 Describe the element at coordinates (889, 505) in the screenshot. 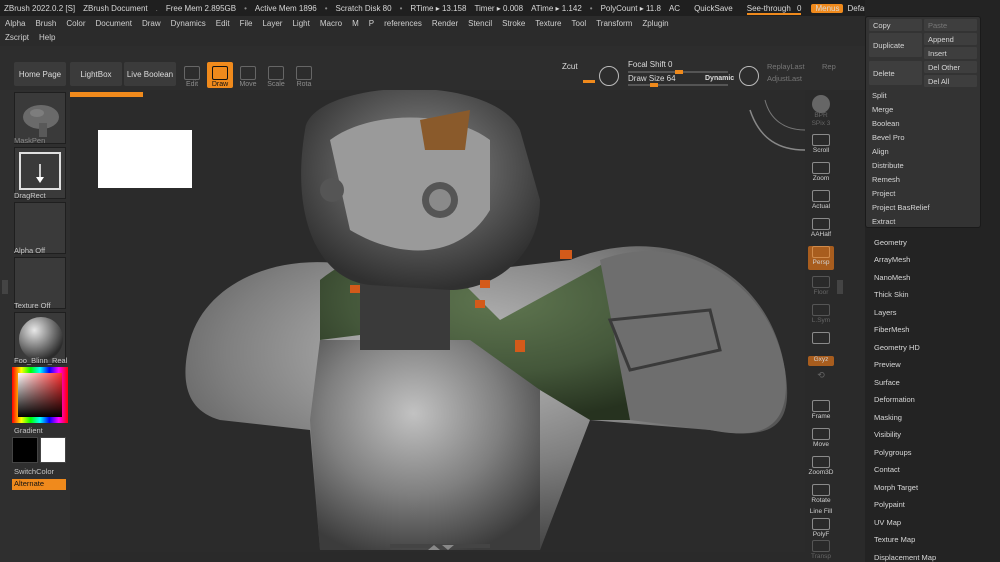

I see `palette-polypaint: Polypaint` at that location.